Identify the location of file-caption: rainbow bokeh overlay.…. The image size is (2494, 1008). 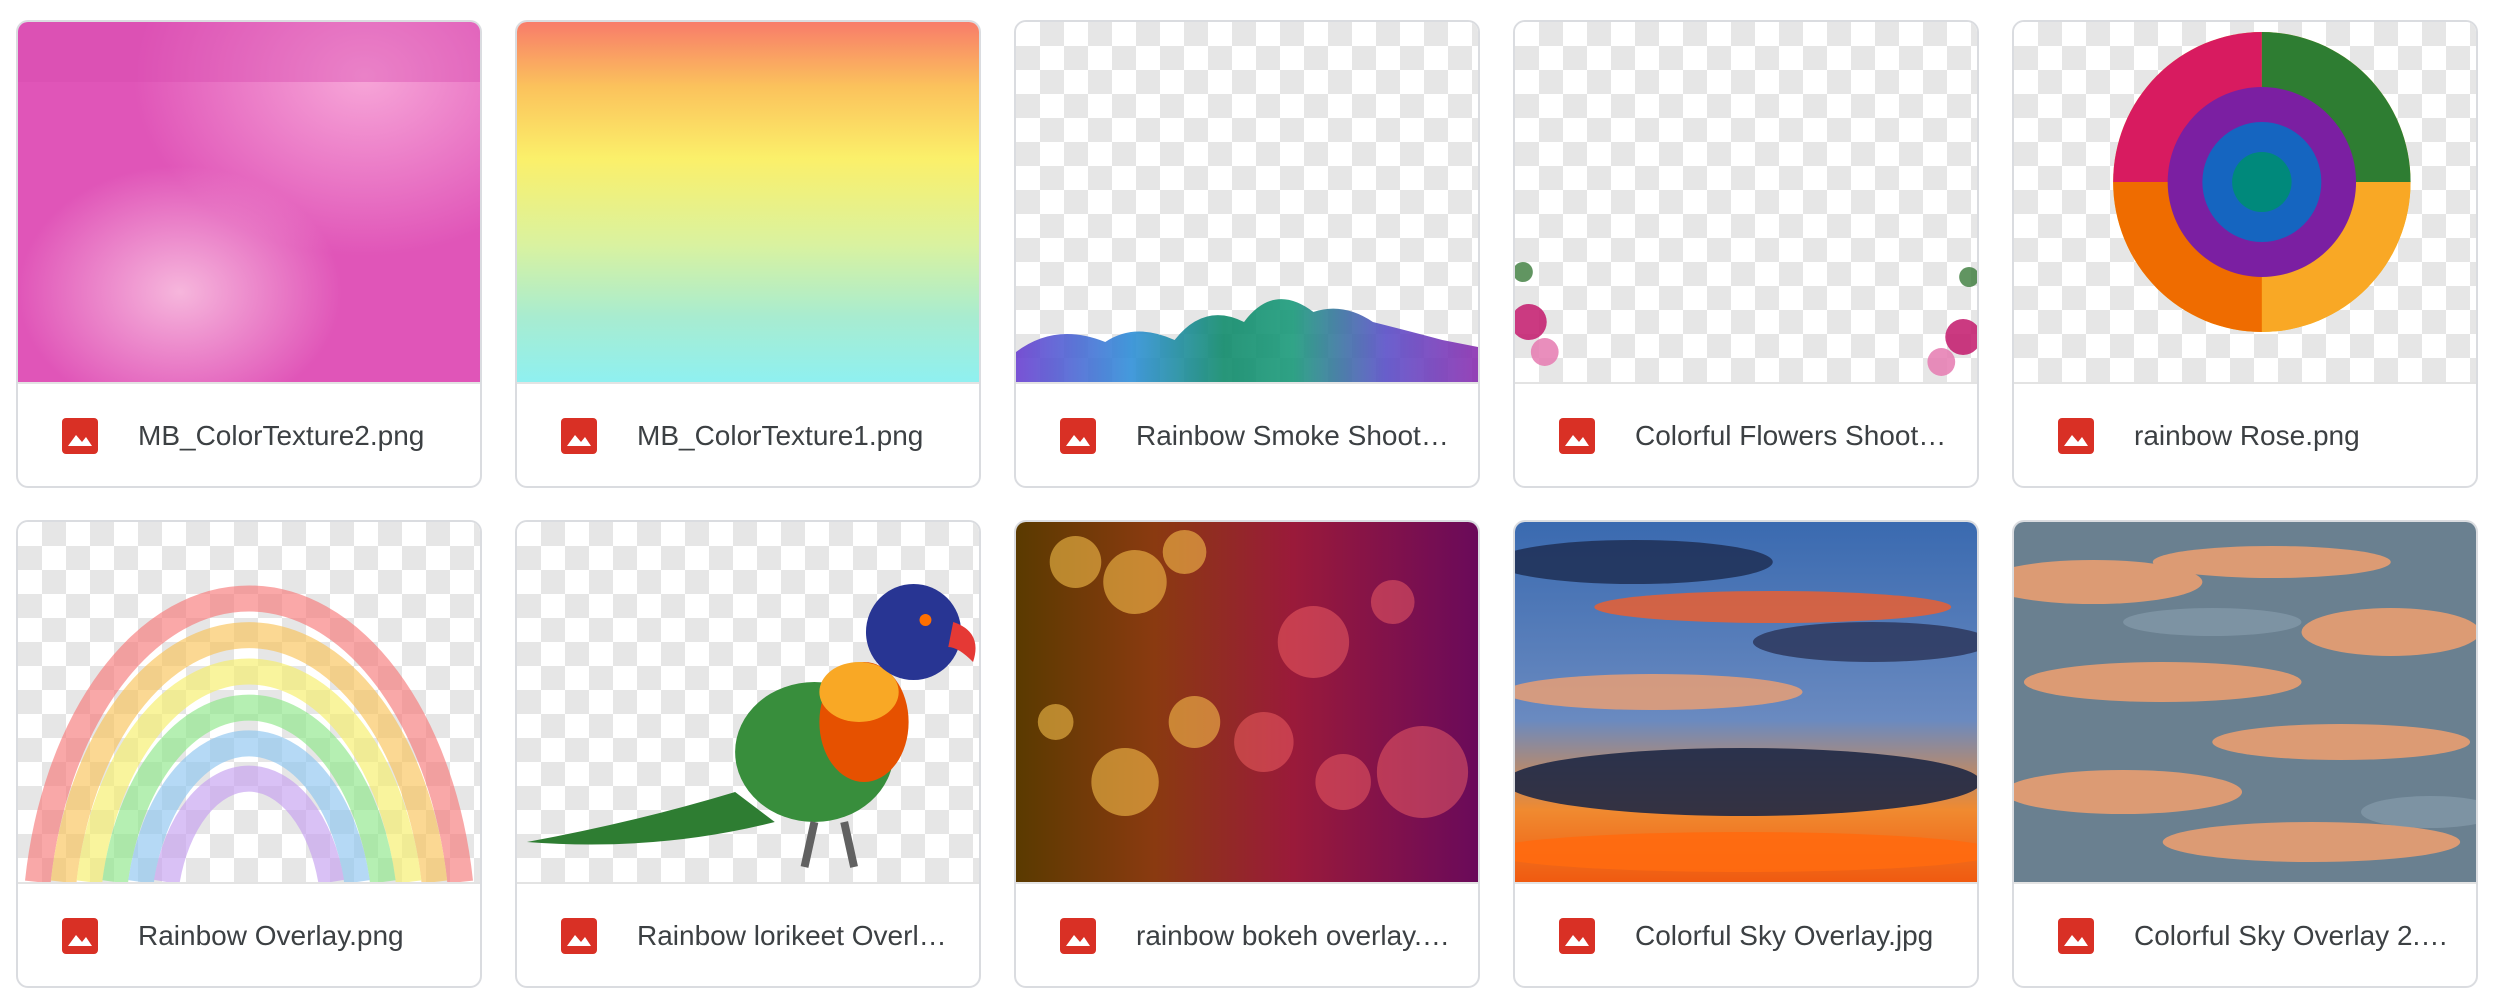
(1247, 934).